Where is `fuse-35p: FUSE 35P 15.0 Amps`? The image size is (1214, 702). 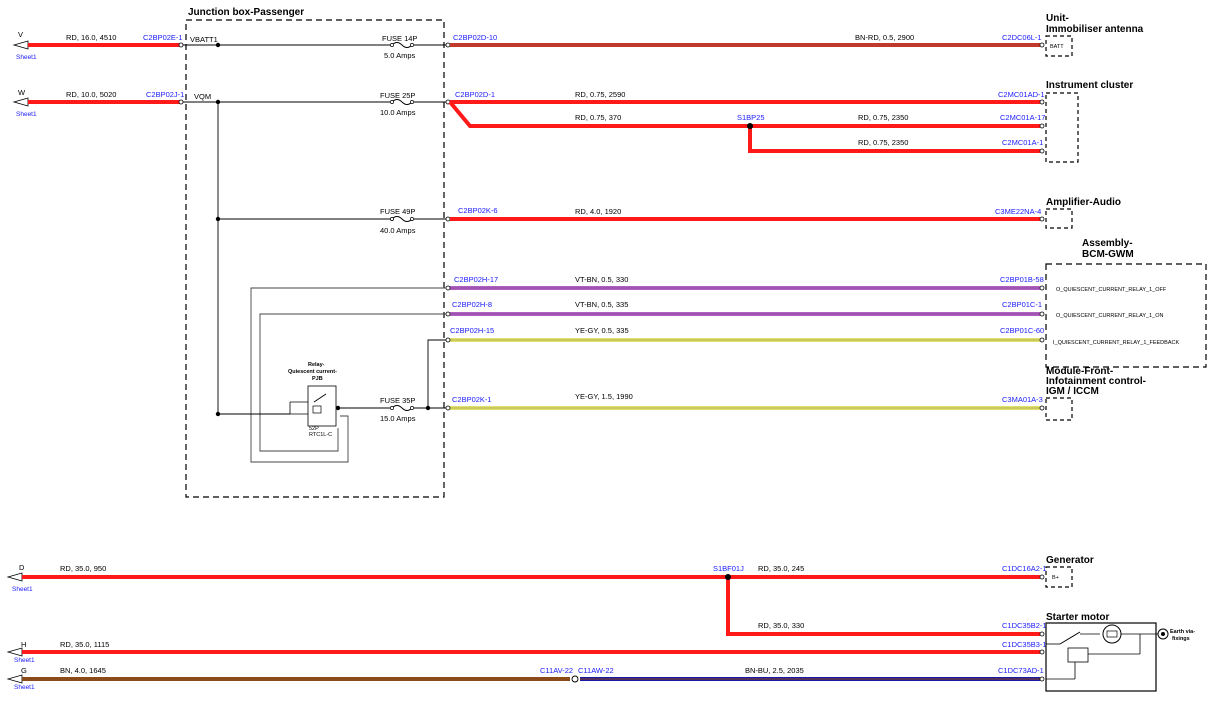 fuse-35p: FUSE 35P 15.0 Amps is located at coordinates (398, 409).